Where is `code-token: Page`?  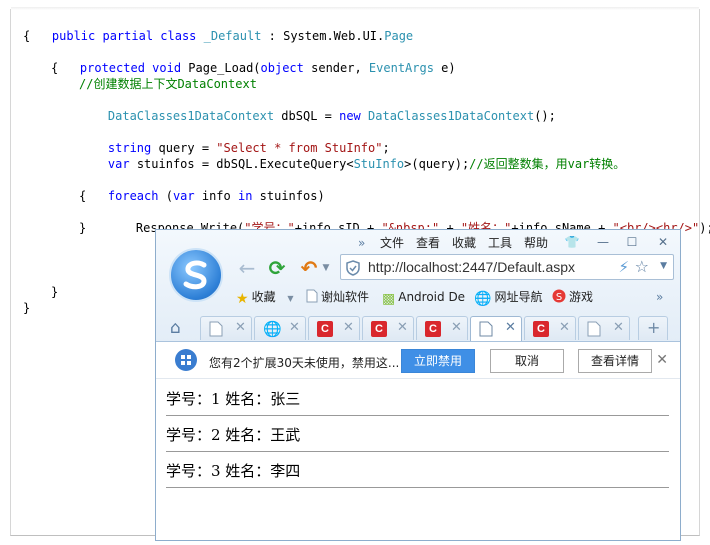
code-token: Page is located at coordinates (399, 36).